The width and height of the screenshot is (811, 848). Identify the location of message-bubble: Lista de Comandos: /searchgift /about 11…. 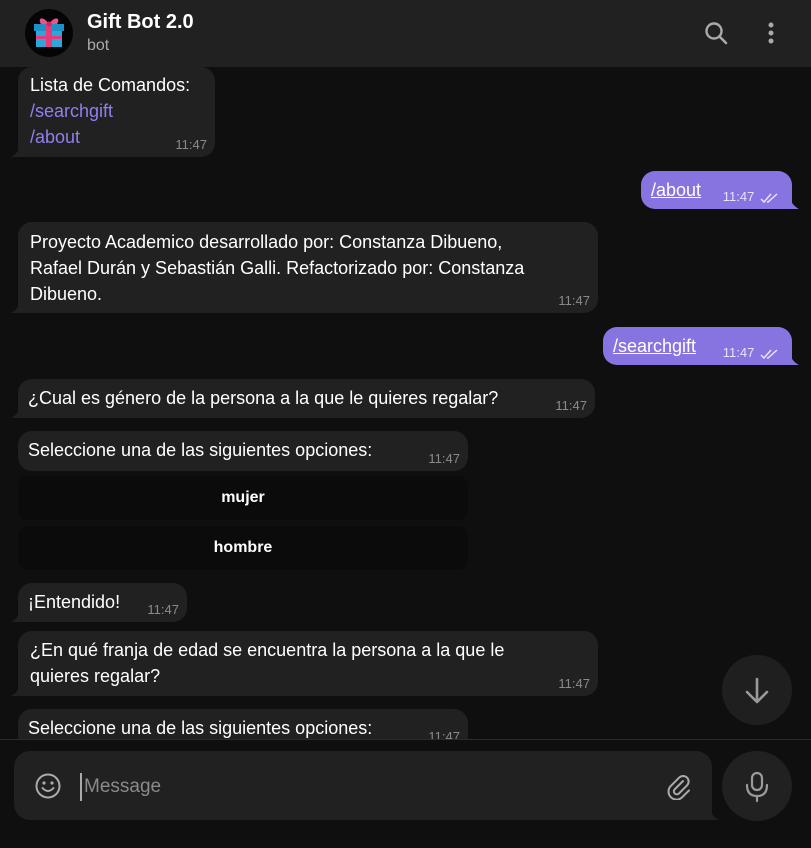
(113, 112).